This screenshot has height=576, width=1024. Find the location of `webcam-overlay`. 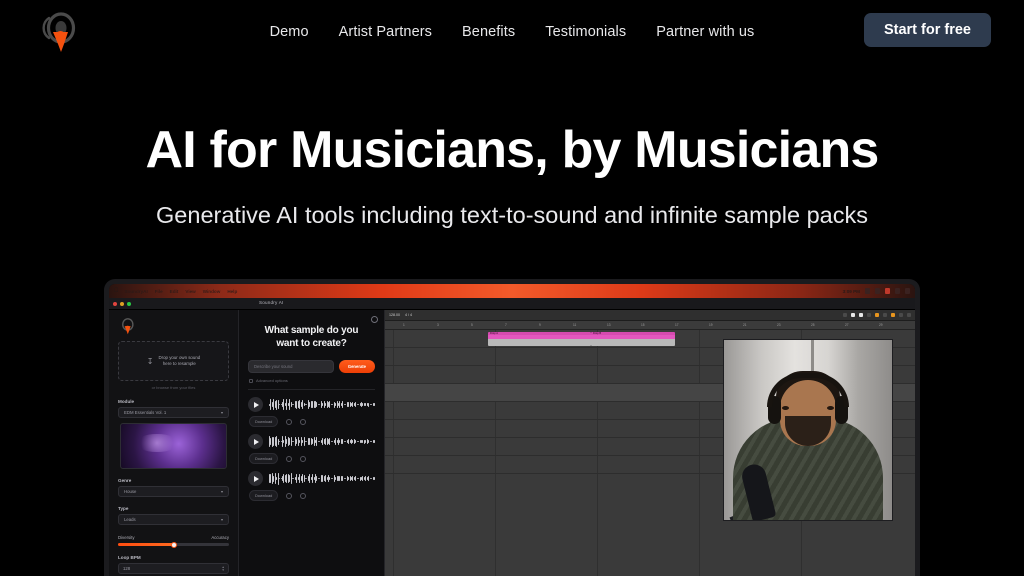

webcam-overlay is located at coordinates (808, 430).